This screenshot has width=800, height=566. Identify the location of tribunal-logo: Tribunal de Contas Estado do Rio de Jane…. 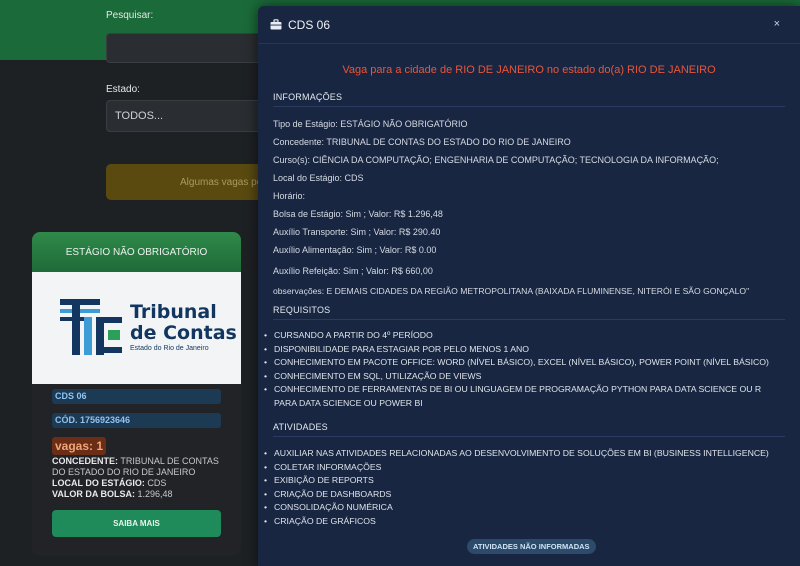
(136, 328).